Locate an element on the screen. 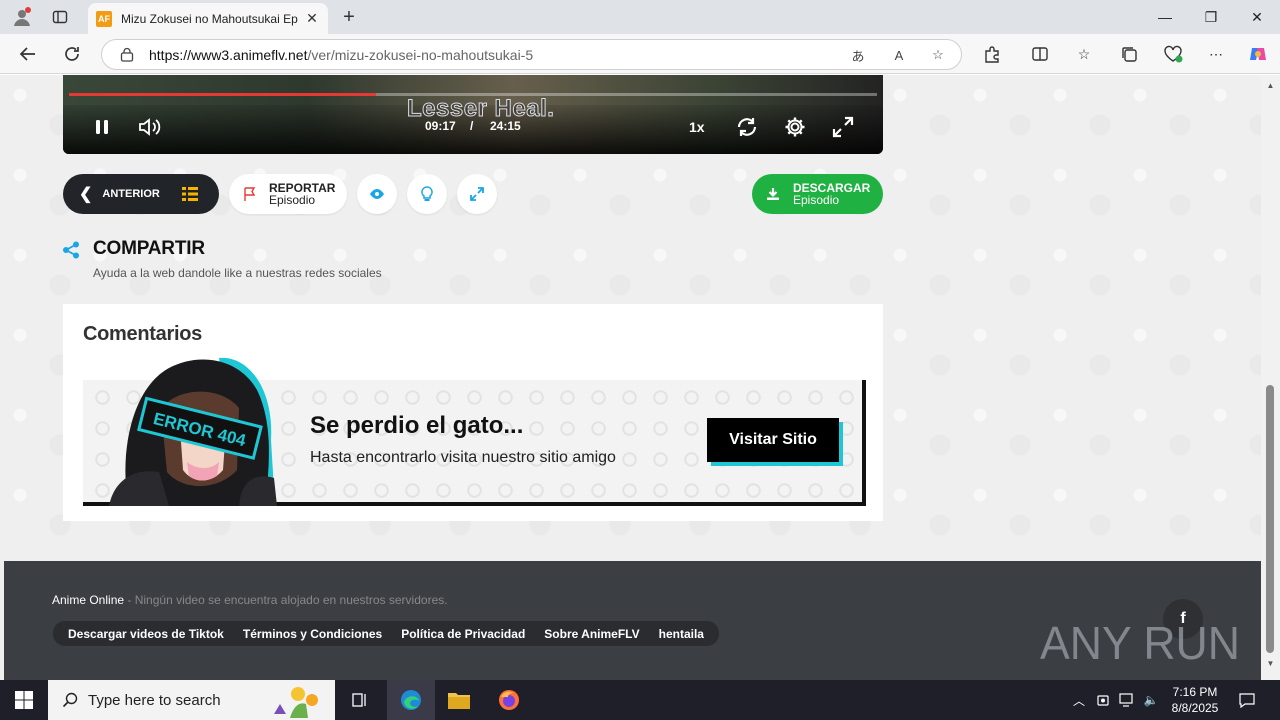 This screenshot has height=720, width=1280. extensions-icon is located at coordinates (992, 54).